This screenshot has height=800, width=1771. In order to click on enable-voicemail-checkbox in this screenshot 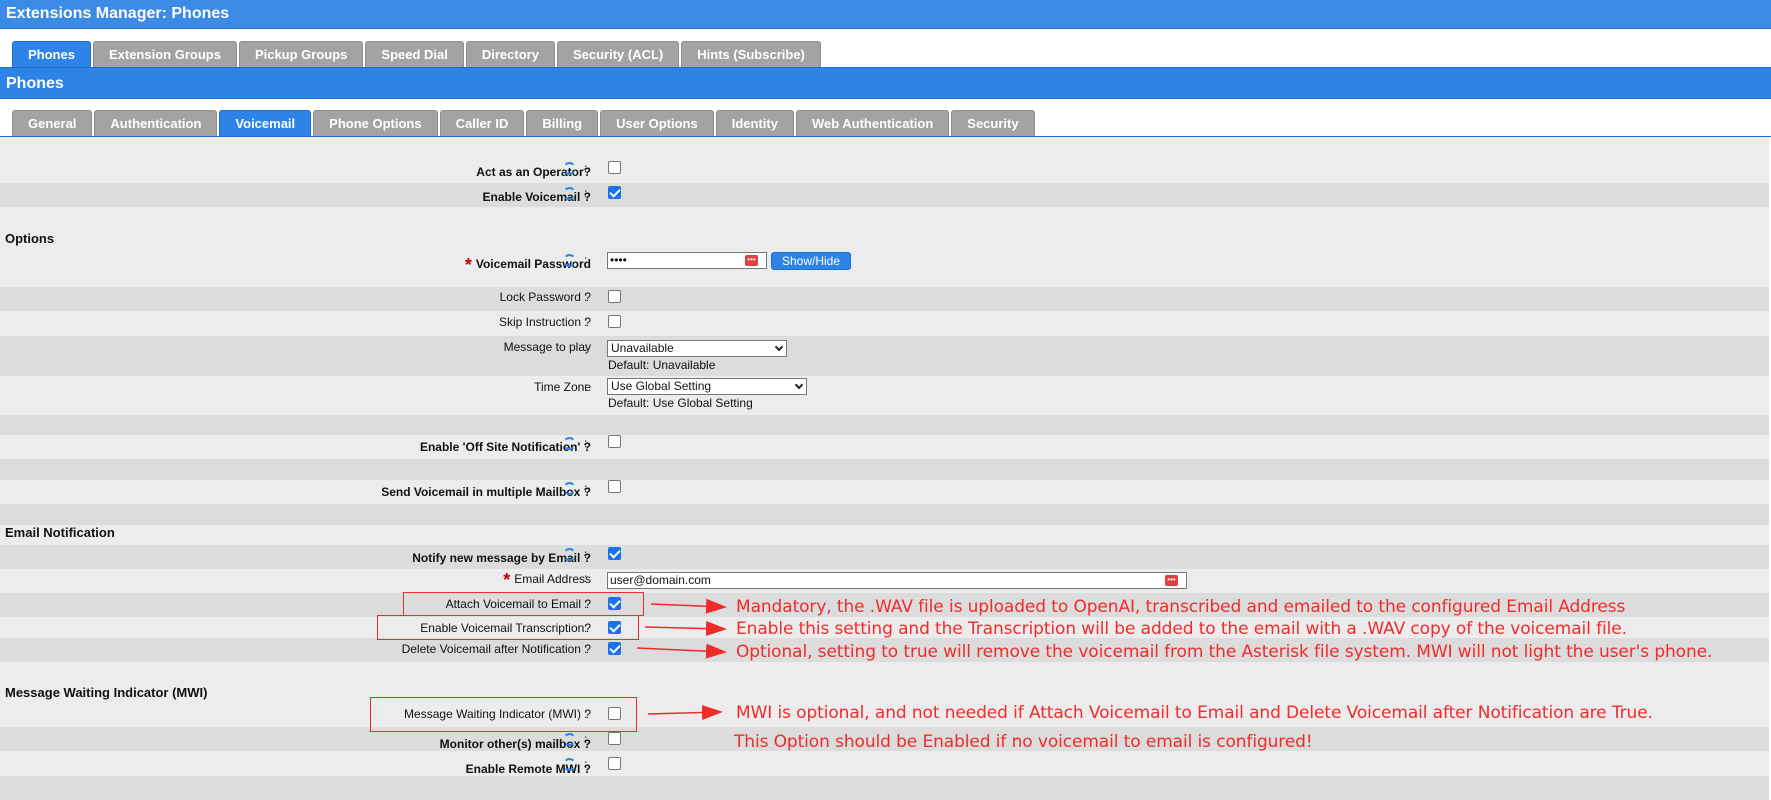, I will do `click(614, 192)`.